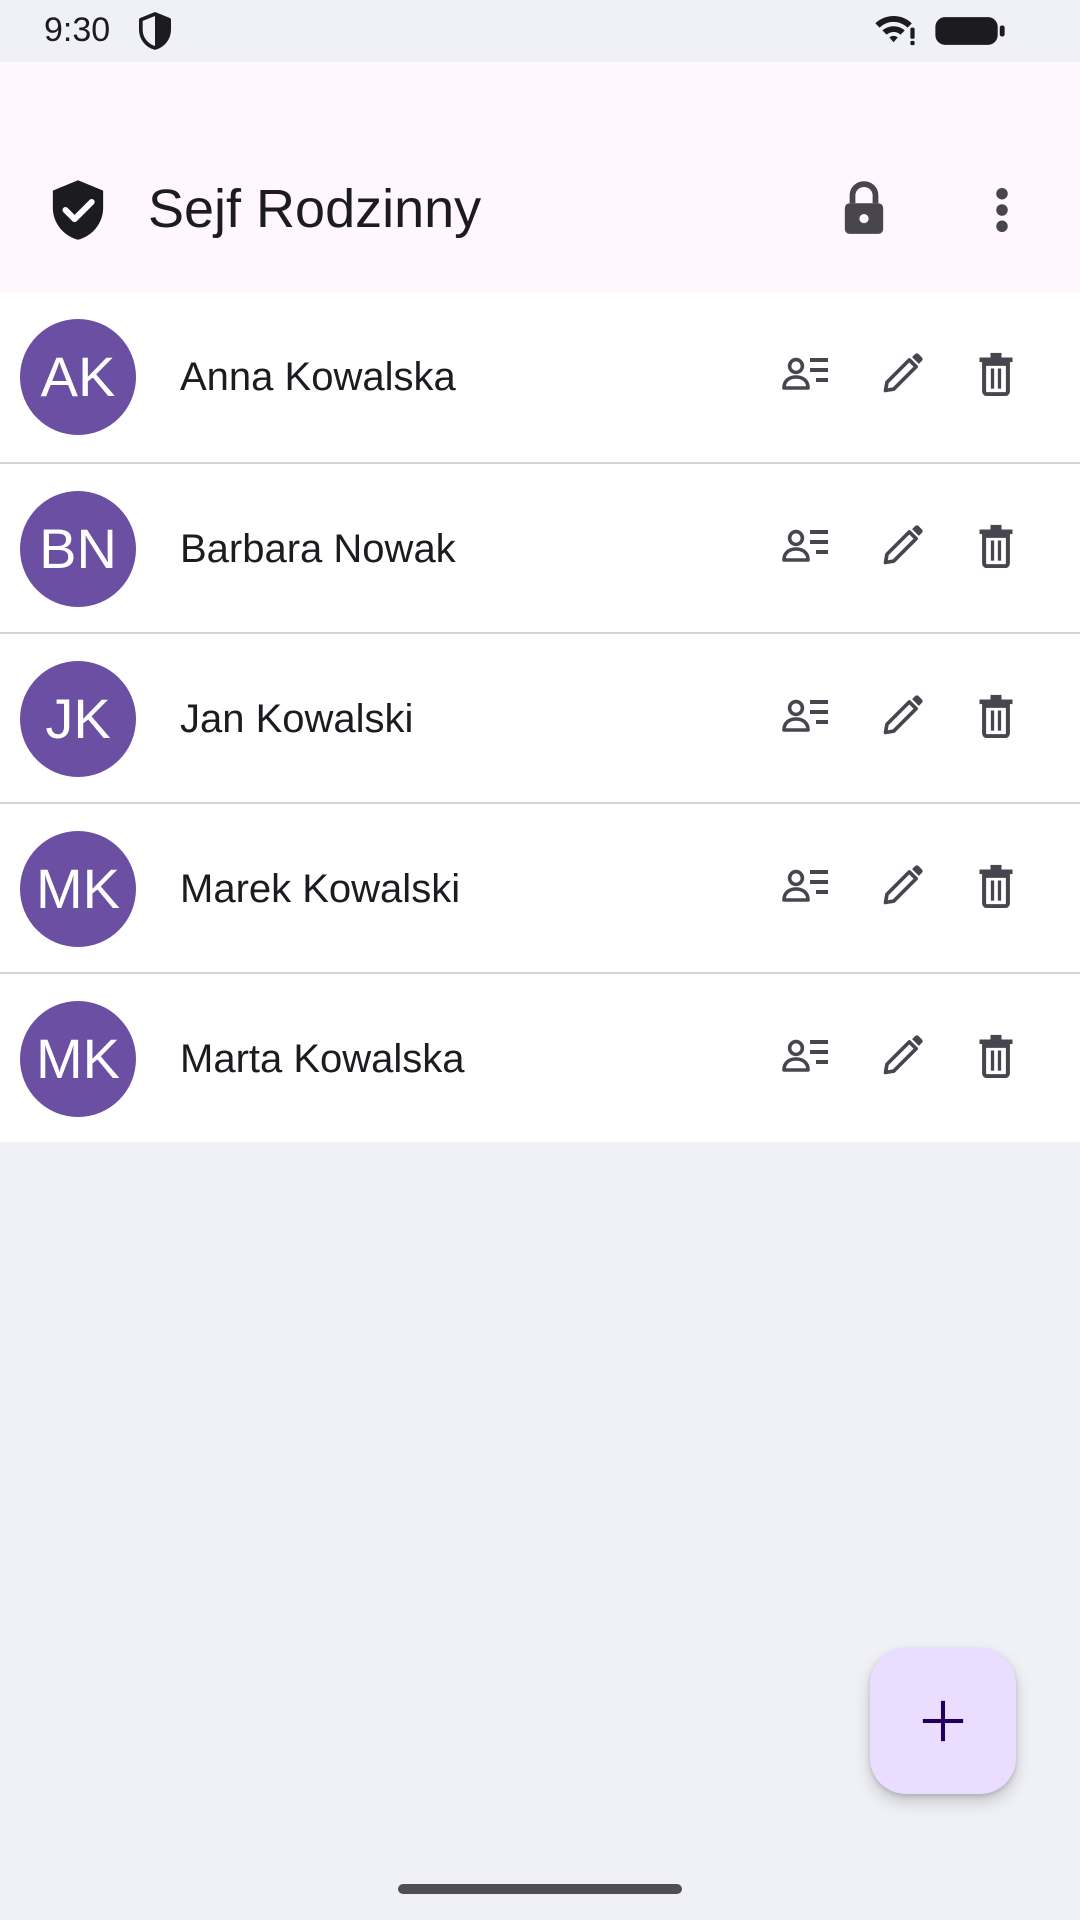 The height and width of the screenshot is (1920, 1080). I want to click on status-bar: 9:30, so click(540, 31).